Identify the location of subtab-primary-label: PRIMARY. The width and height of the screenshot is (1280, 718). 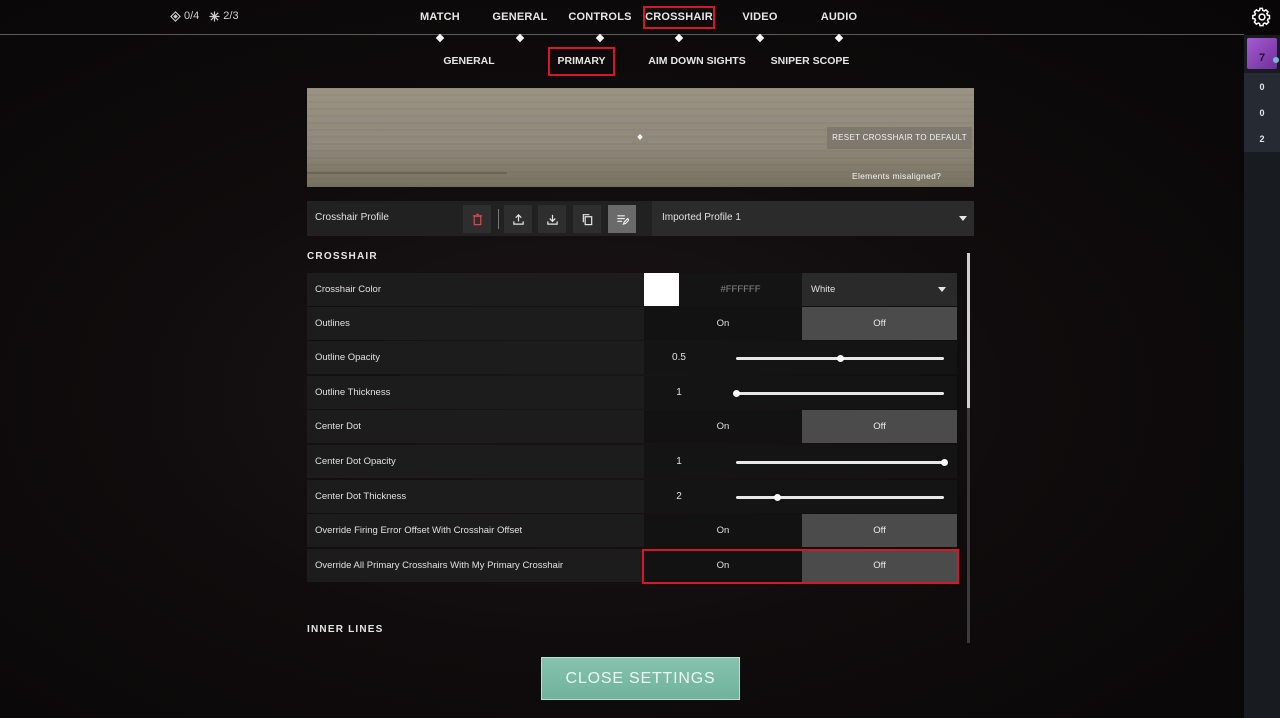
(581, 61).